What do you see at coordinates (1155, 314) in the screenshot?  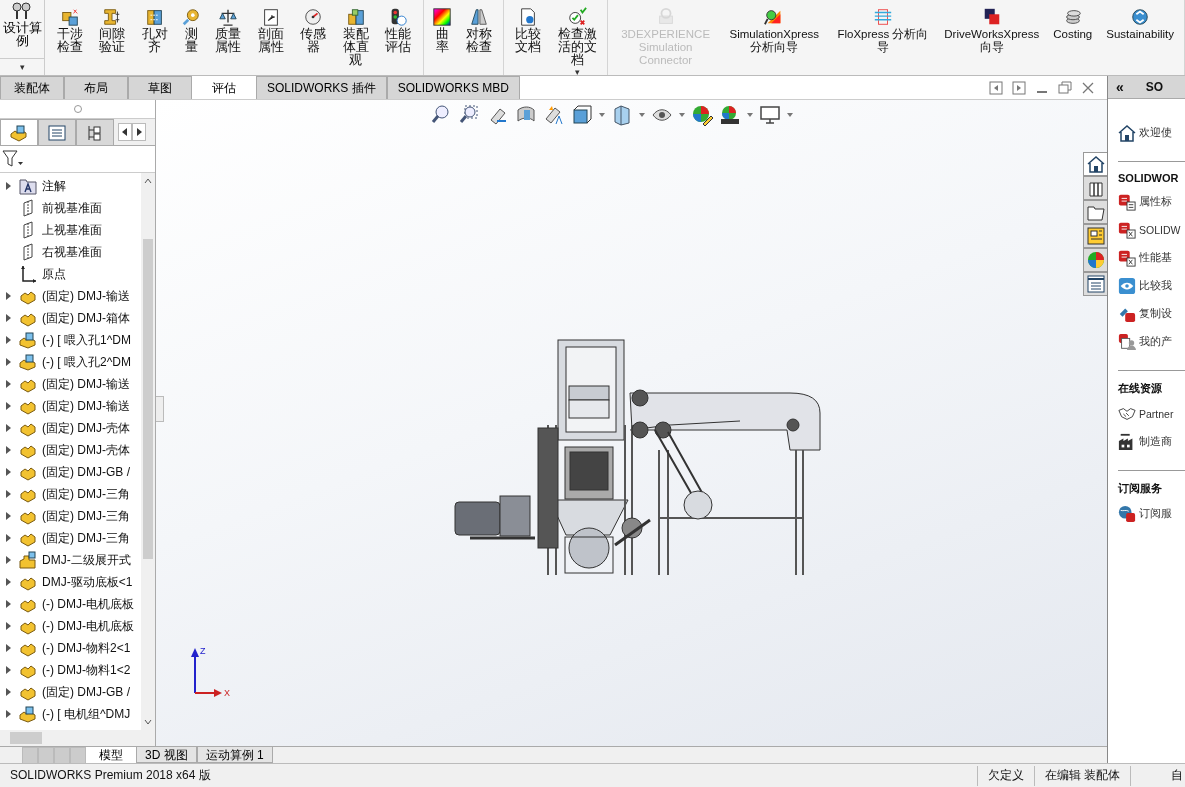 I see `resource-link: 复制设` at bounding box center [1155, 314].